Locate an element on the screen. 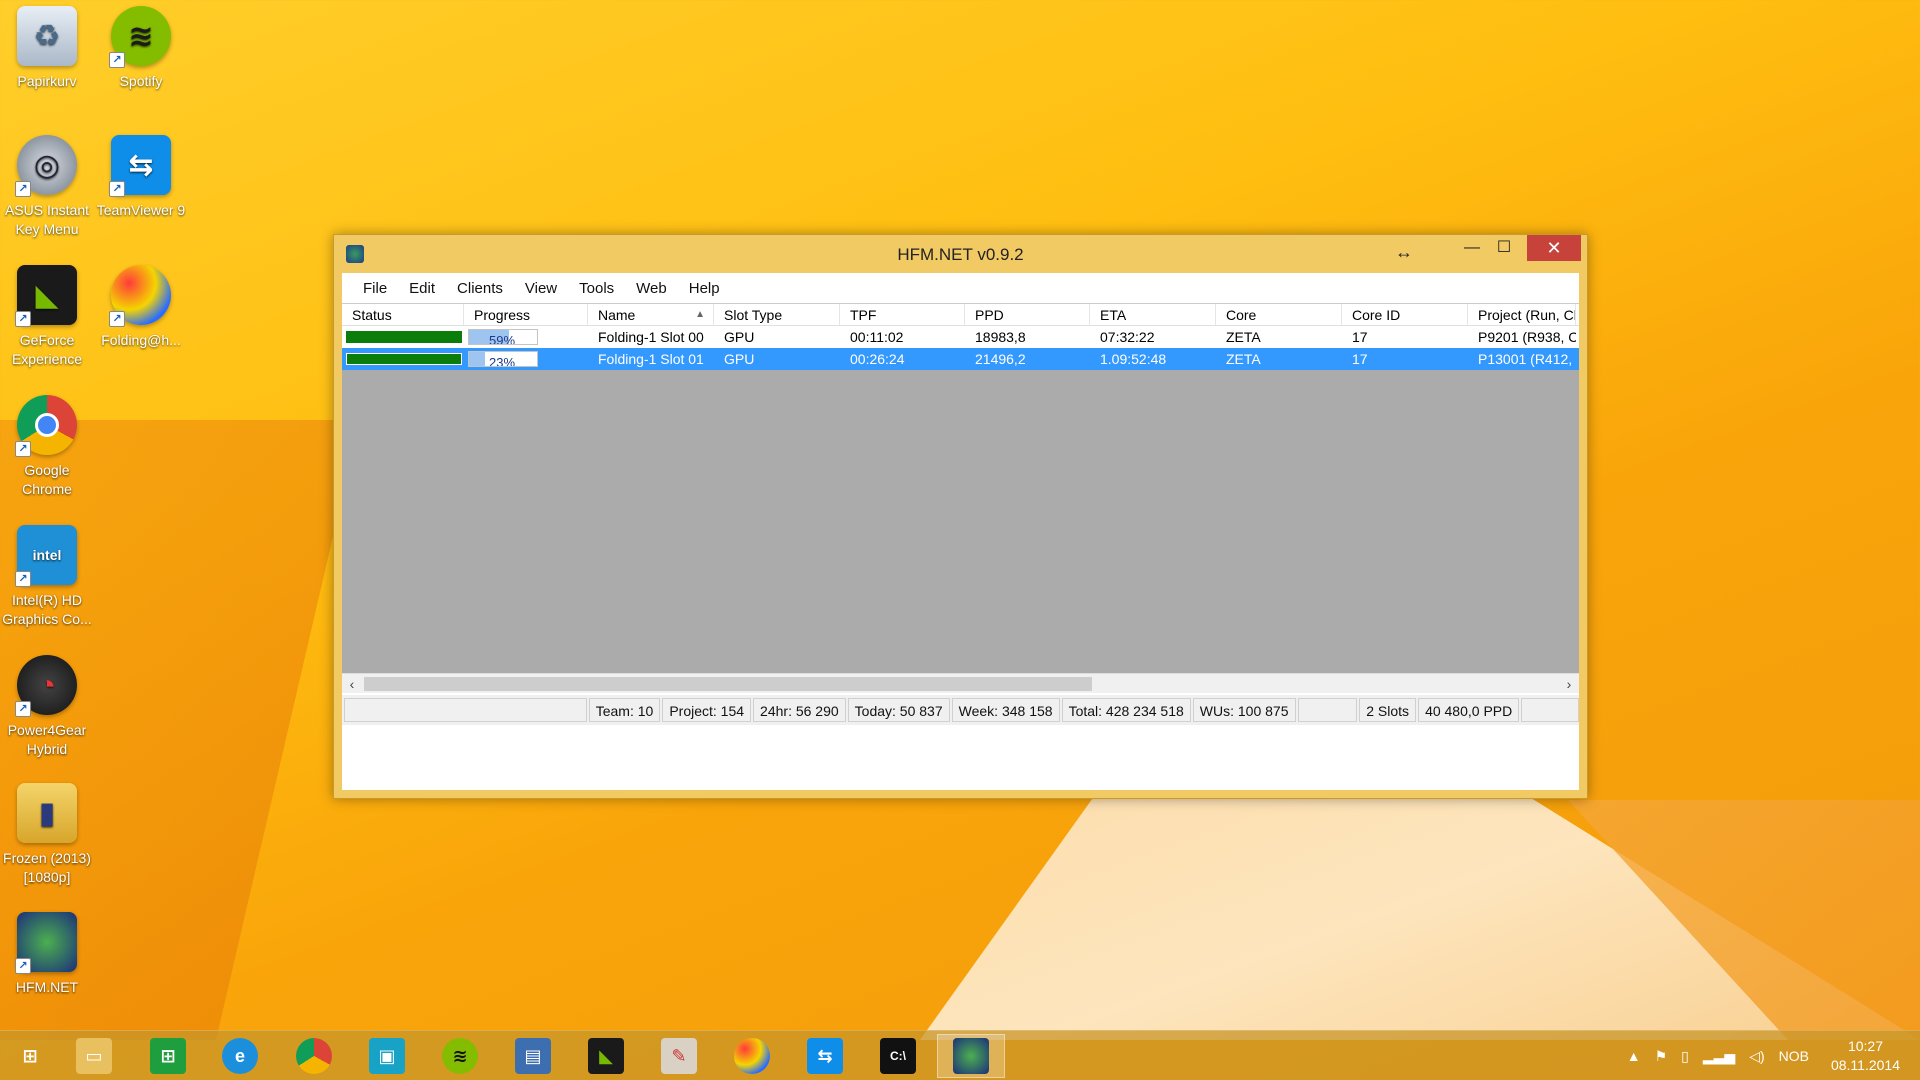  desktop-icon-teamviewer: ⇆ ↗ TeamViewer 9 is located at coordinates (141, 177).